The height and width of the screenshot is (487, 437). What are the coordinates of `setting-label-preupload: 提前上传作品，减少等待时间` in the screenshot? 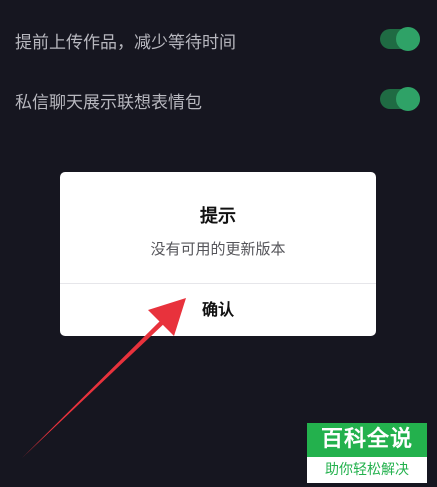 It's located at (125, 43).